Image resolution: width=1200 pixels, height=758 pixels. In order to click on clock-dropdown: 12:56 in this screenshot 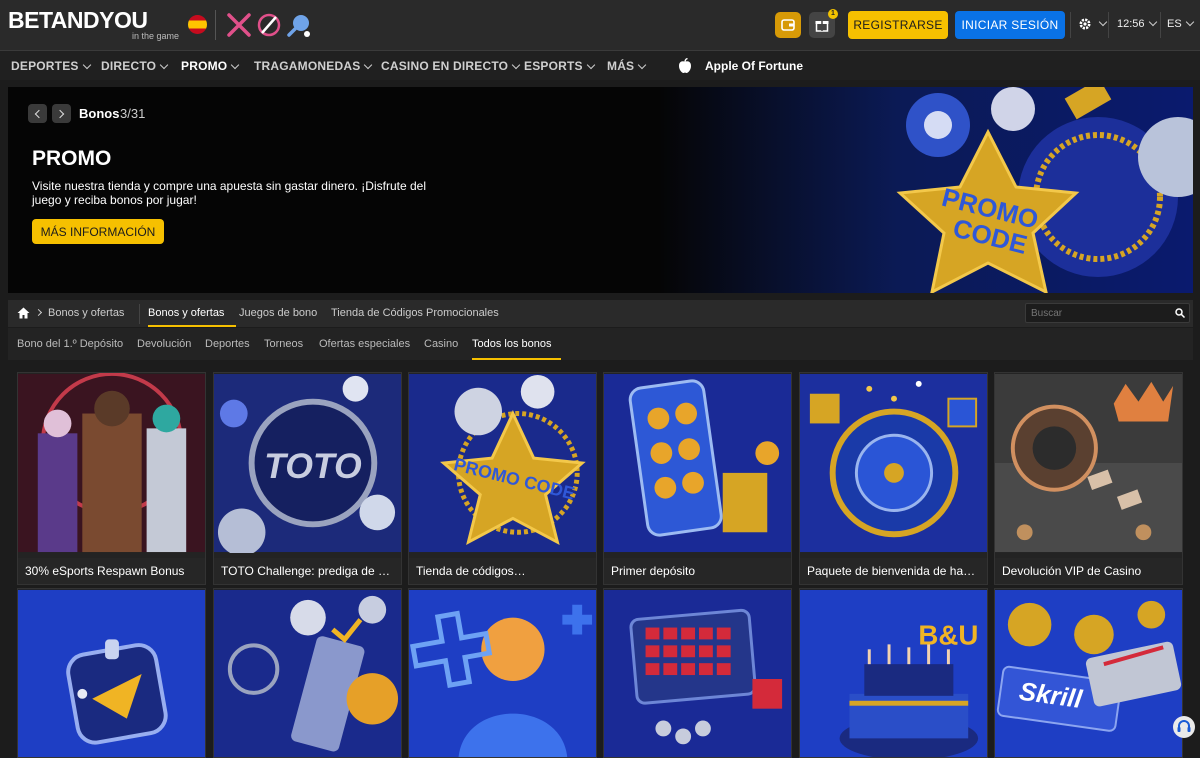, I will do `click(1137, 23)`.